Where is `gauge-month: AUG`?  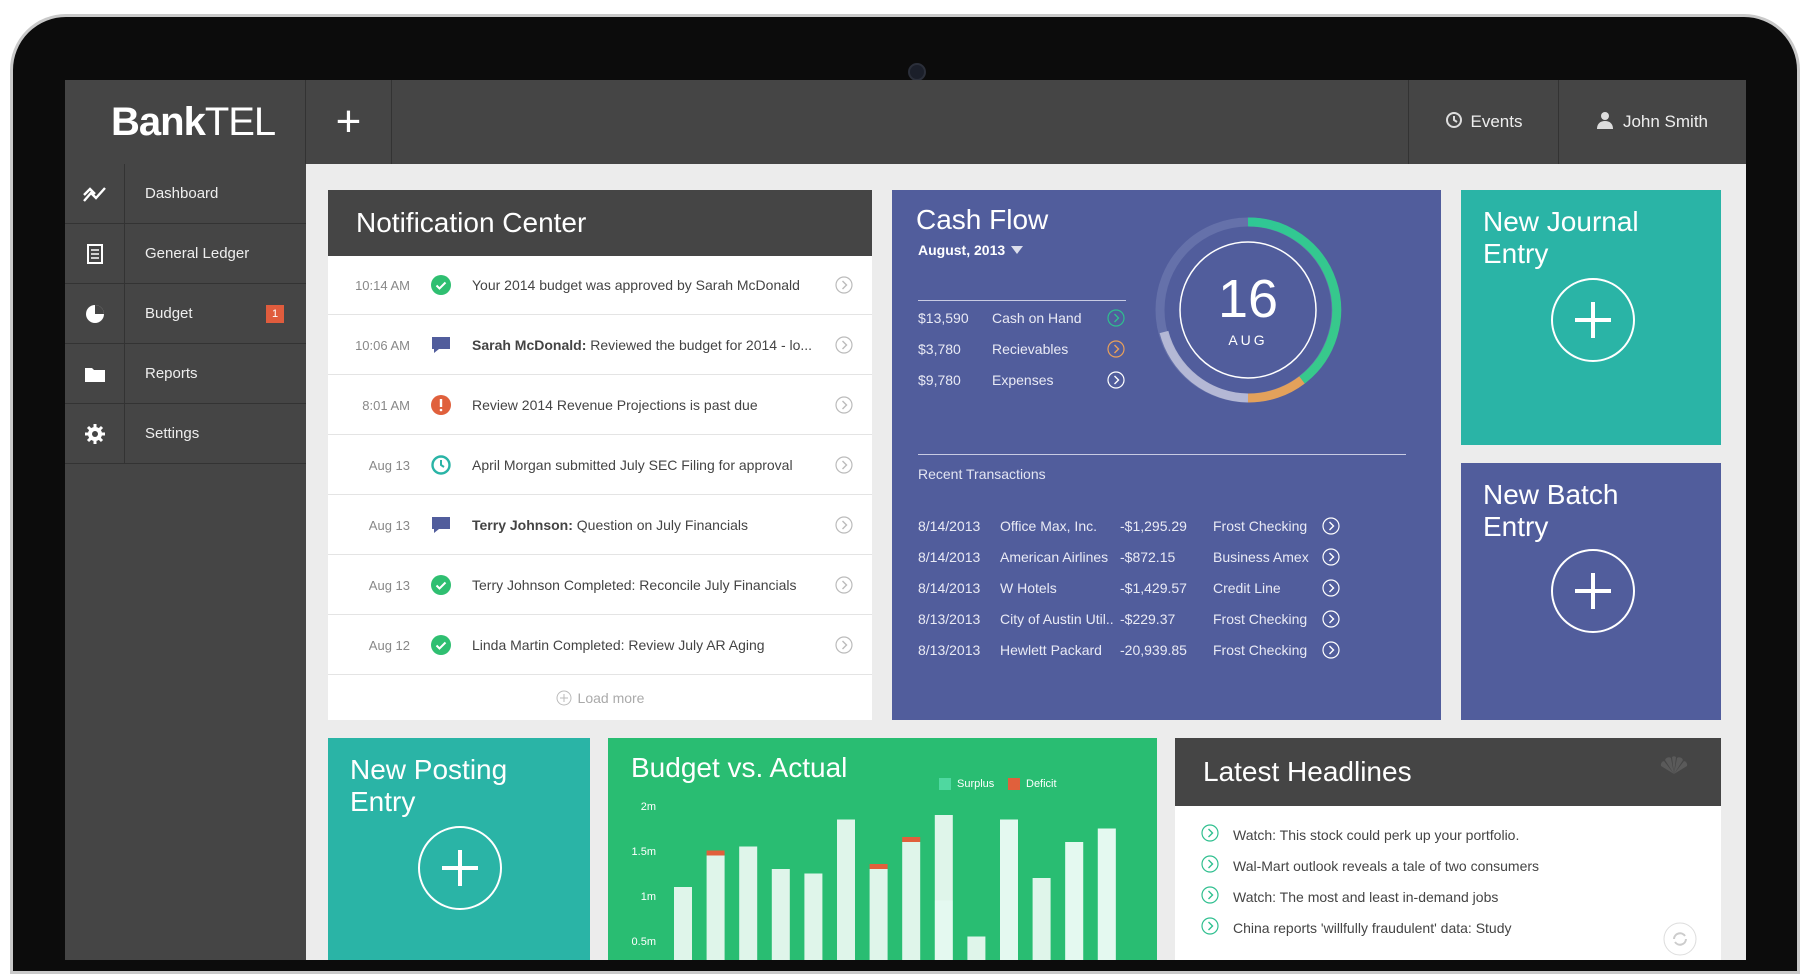
gauge-month: AUG is located at coordinates (1248, 340).